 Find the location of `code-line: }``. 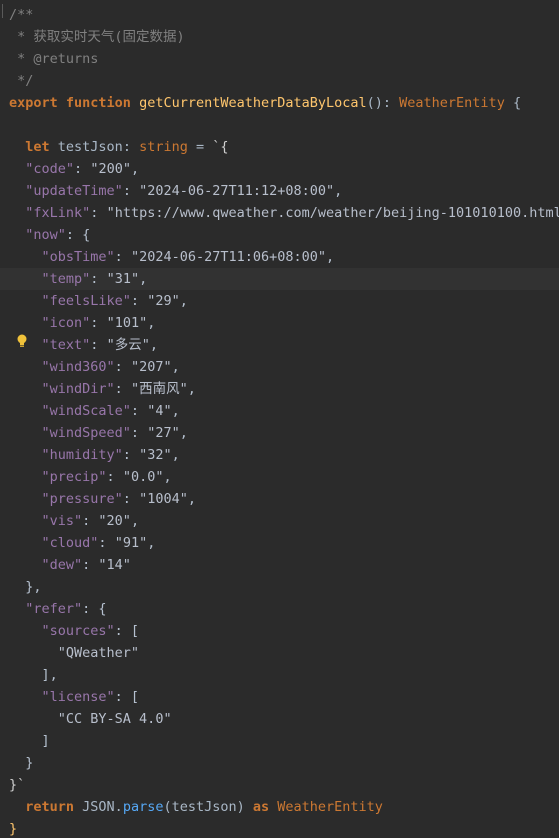

code-line: }` is located at coordinates (279, 785).